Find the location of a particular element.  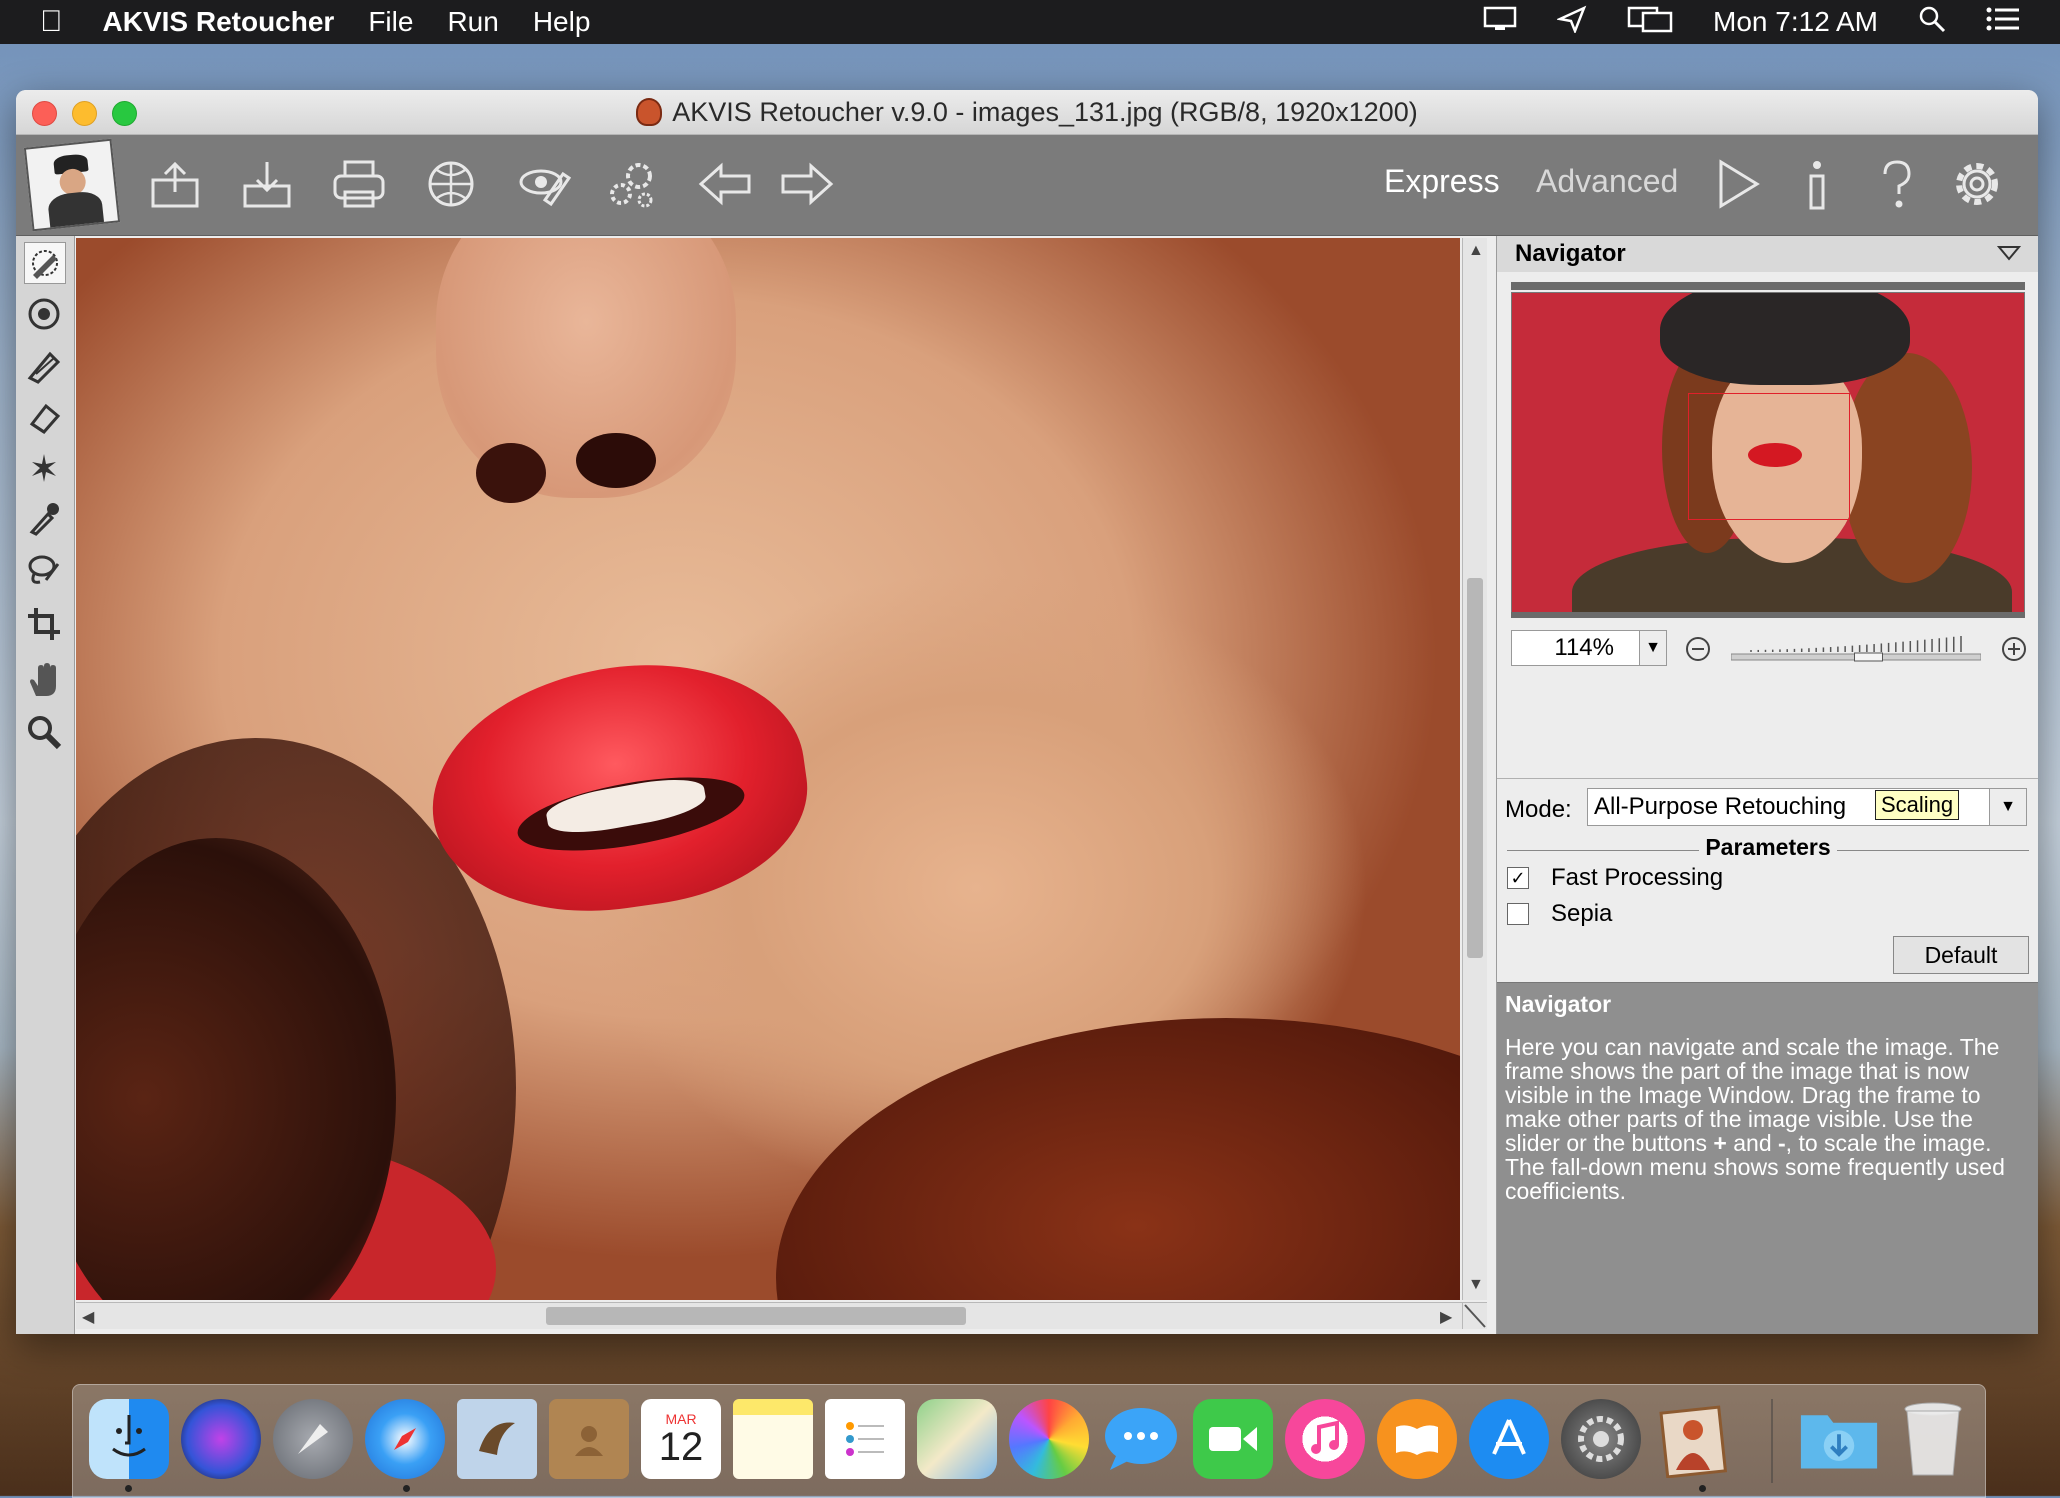

spotlight-search-icon is located at coordinates (1932, 22).